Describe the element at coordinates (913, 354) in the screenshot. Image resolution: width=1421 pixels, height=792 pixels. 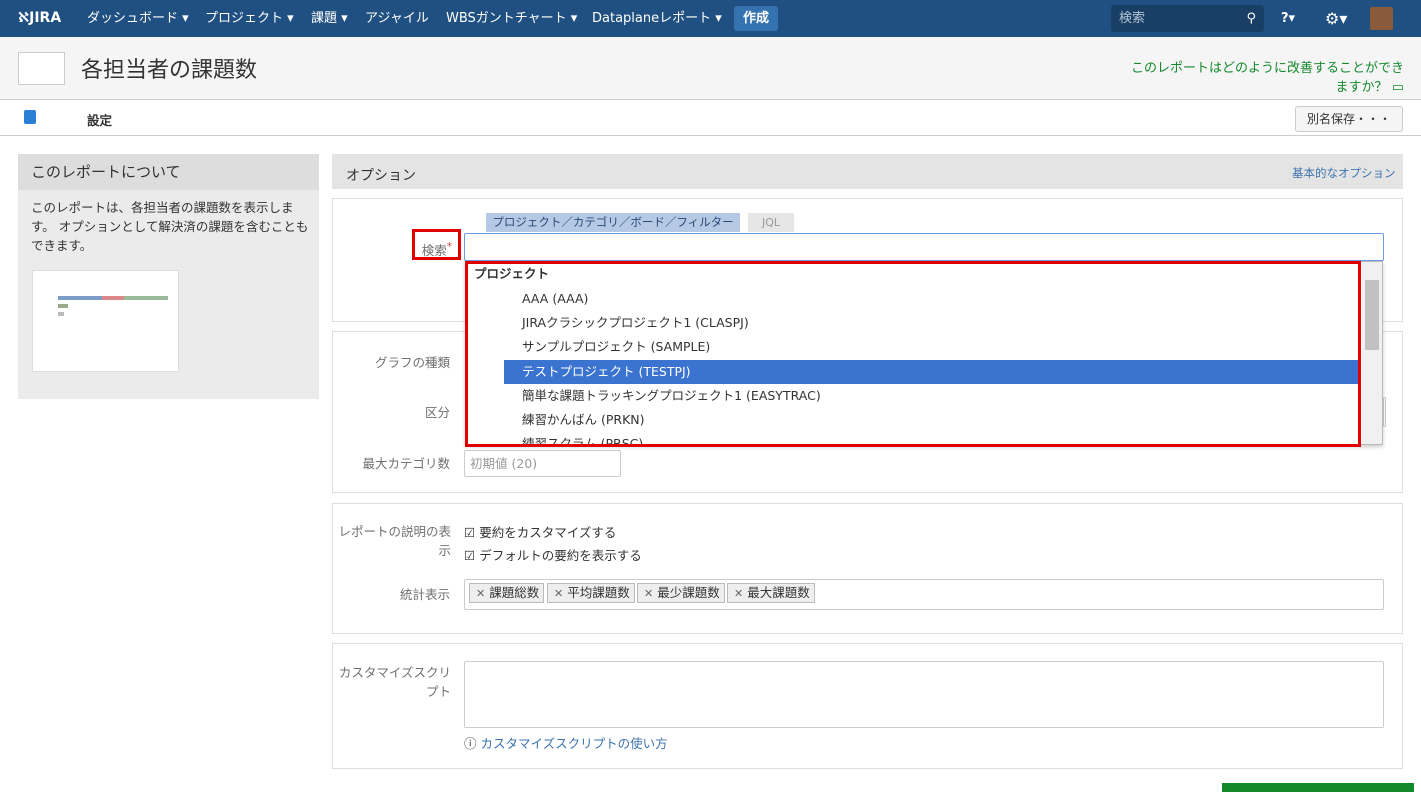
I see `highlight-box` at that location.